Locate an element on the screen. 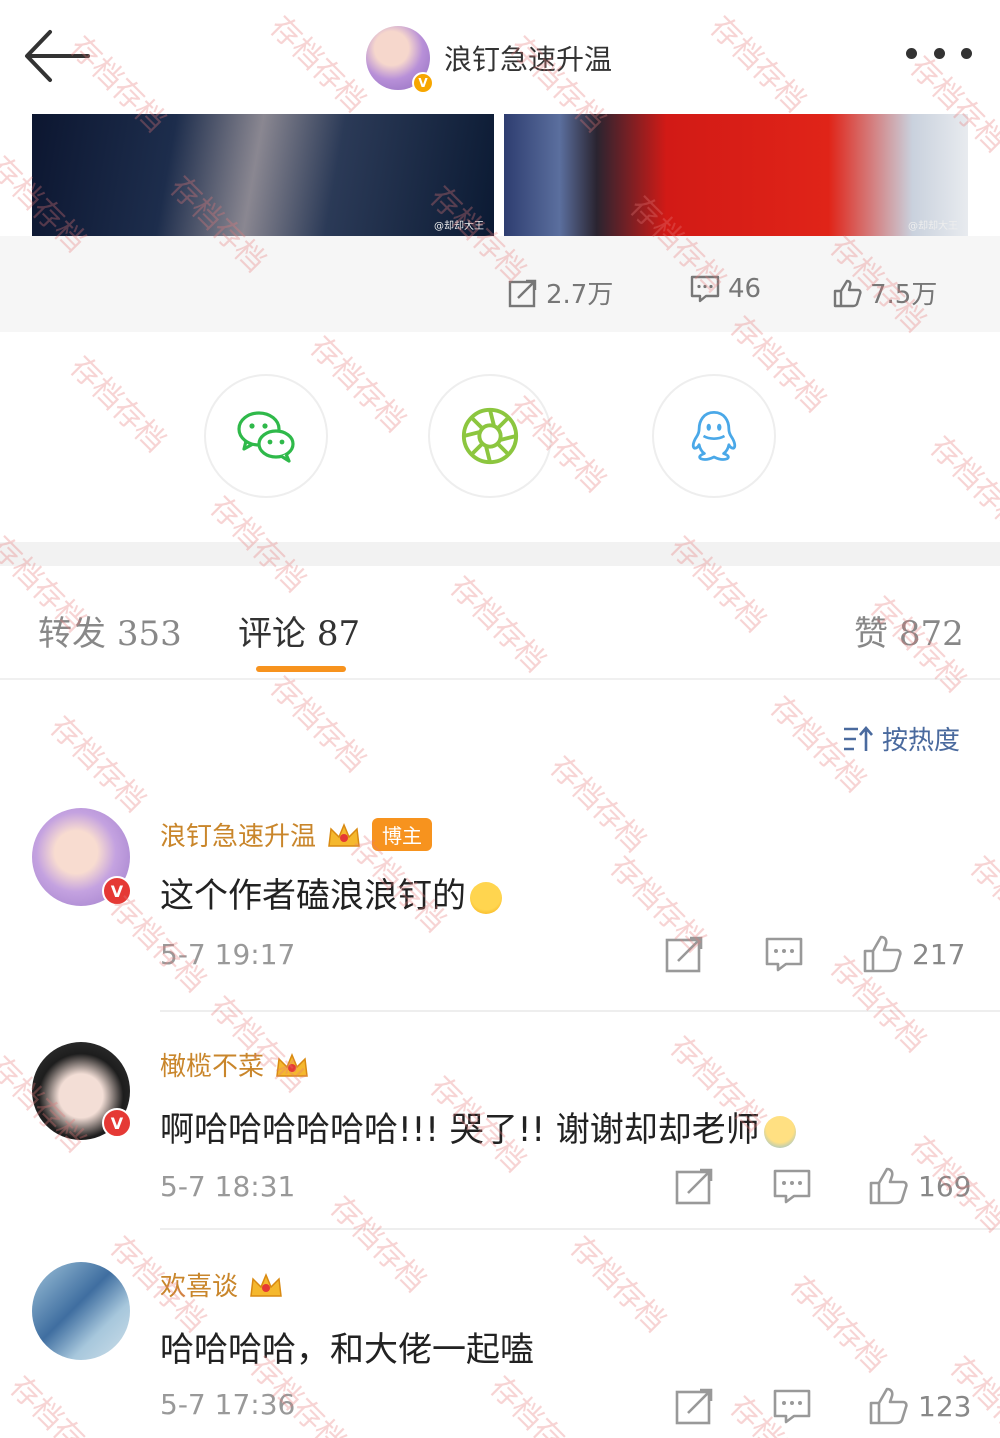  section-divider is located at coordinates (500, 554).